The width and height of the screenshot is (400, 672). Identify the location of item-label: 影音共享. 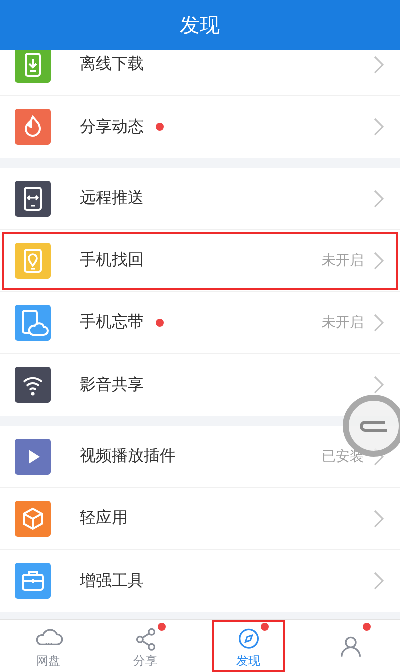
(112, 385).